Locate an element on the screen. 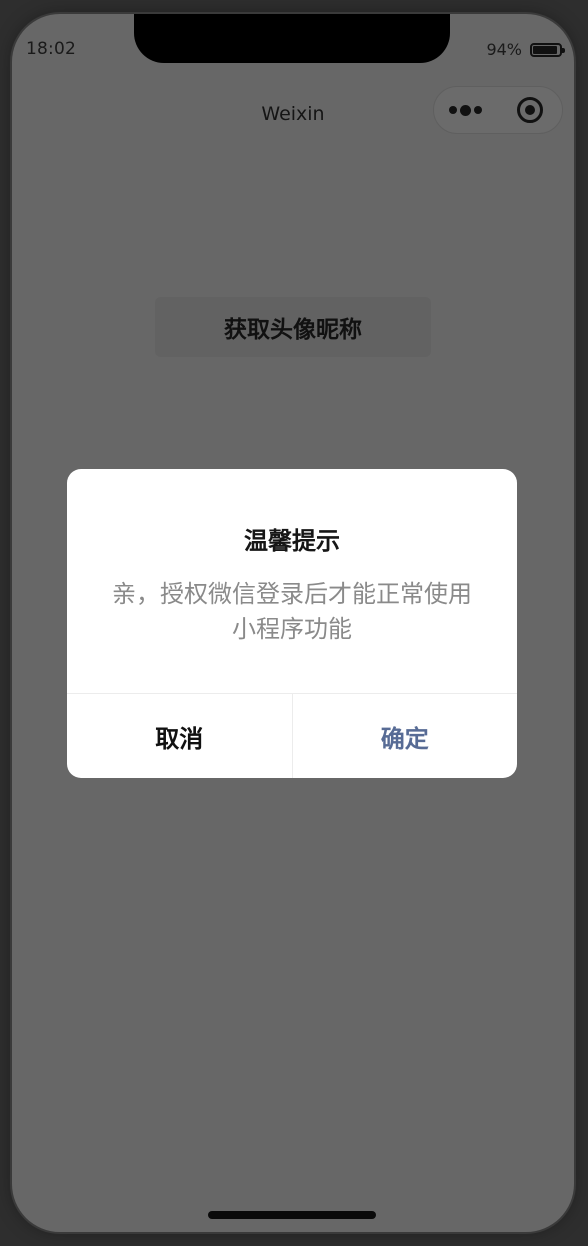 The image size is (588, 1246). status-right: 94% is located at coordinates (525, 49).